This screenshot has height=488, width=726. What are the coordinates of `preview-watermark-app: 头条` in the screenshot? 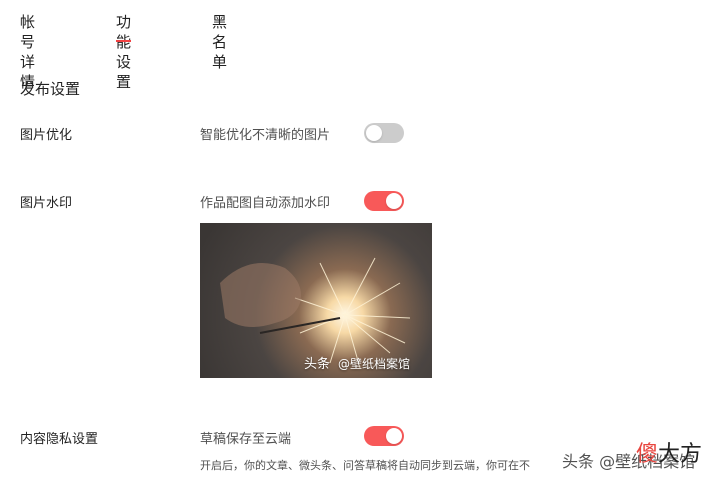 It's located at (317, 364).